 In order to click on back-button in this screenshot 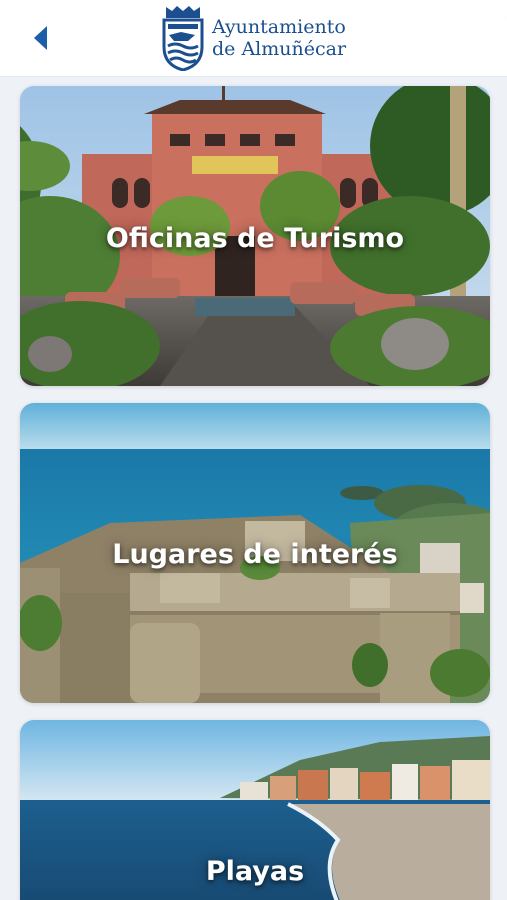, I will do `click(40, 38)`.